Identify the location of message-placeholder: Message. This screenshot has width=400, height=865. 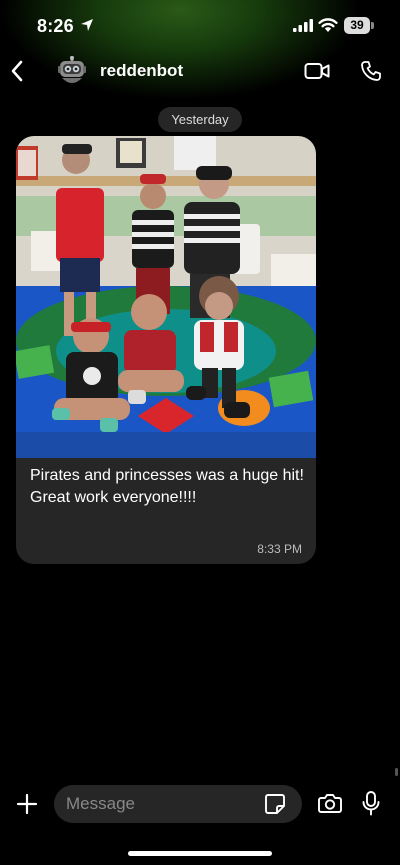
(100, 803).